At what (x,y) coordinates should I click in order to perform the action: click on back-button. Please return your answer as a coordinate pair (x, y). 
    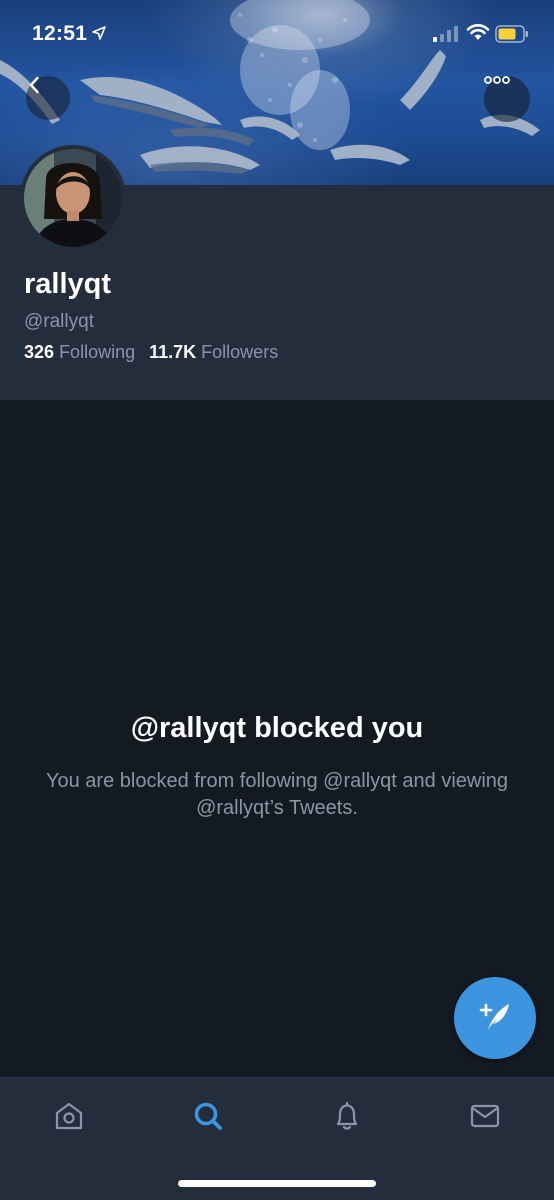
    Looking at the image, I should click on (48, 98).